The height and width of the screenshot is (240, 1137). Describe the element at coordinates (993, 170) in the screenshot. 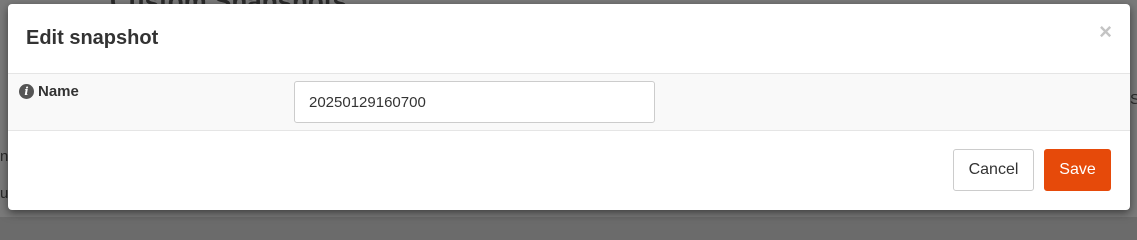

I see `cancel-button: Cancel` at that location.